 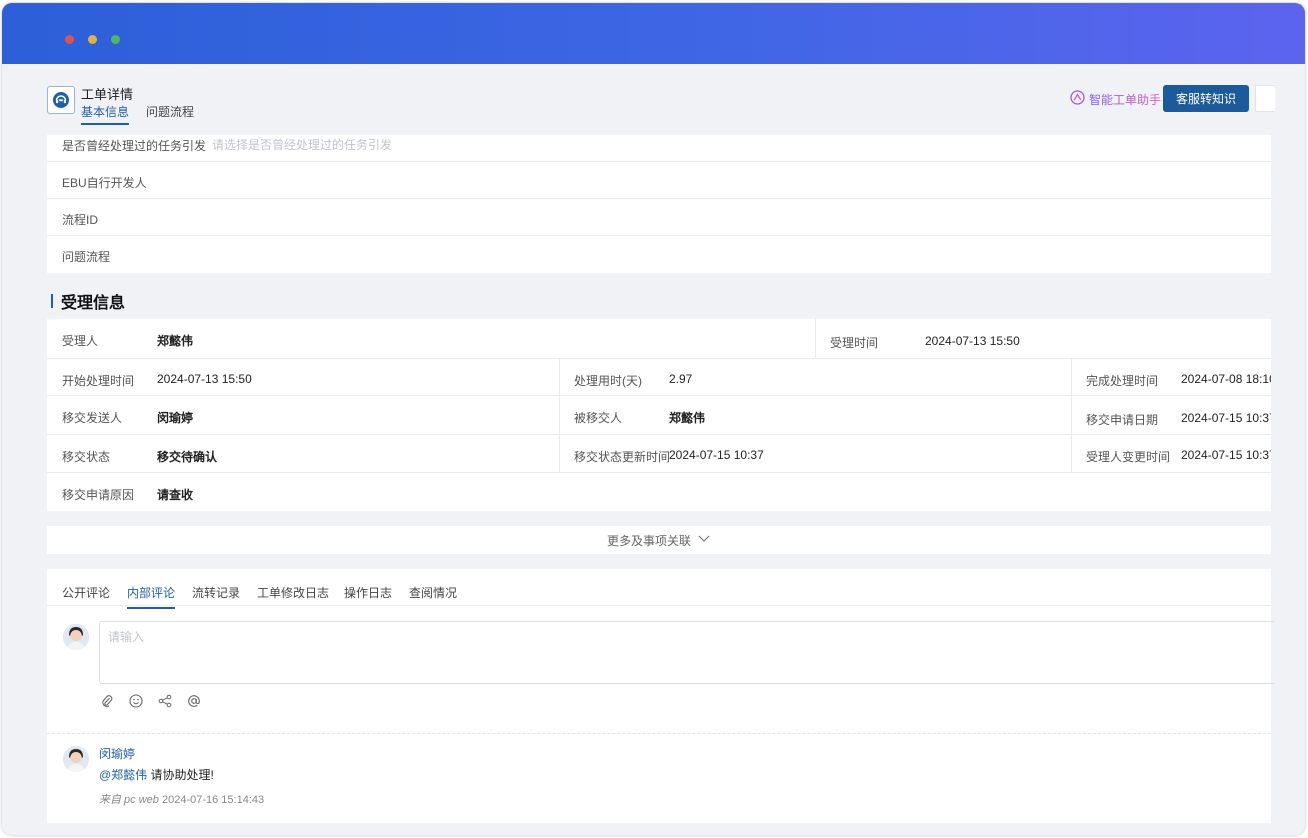 What do you see at coordinates (687, 418) in the screenshot?
I see `transfer-receiver-value: 郑懿伟` at bounding box center [687, 418].